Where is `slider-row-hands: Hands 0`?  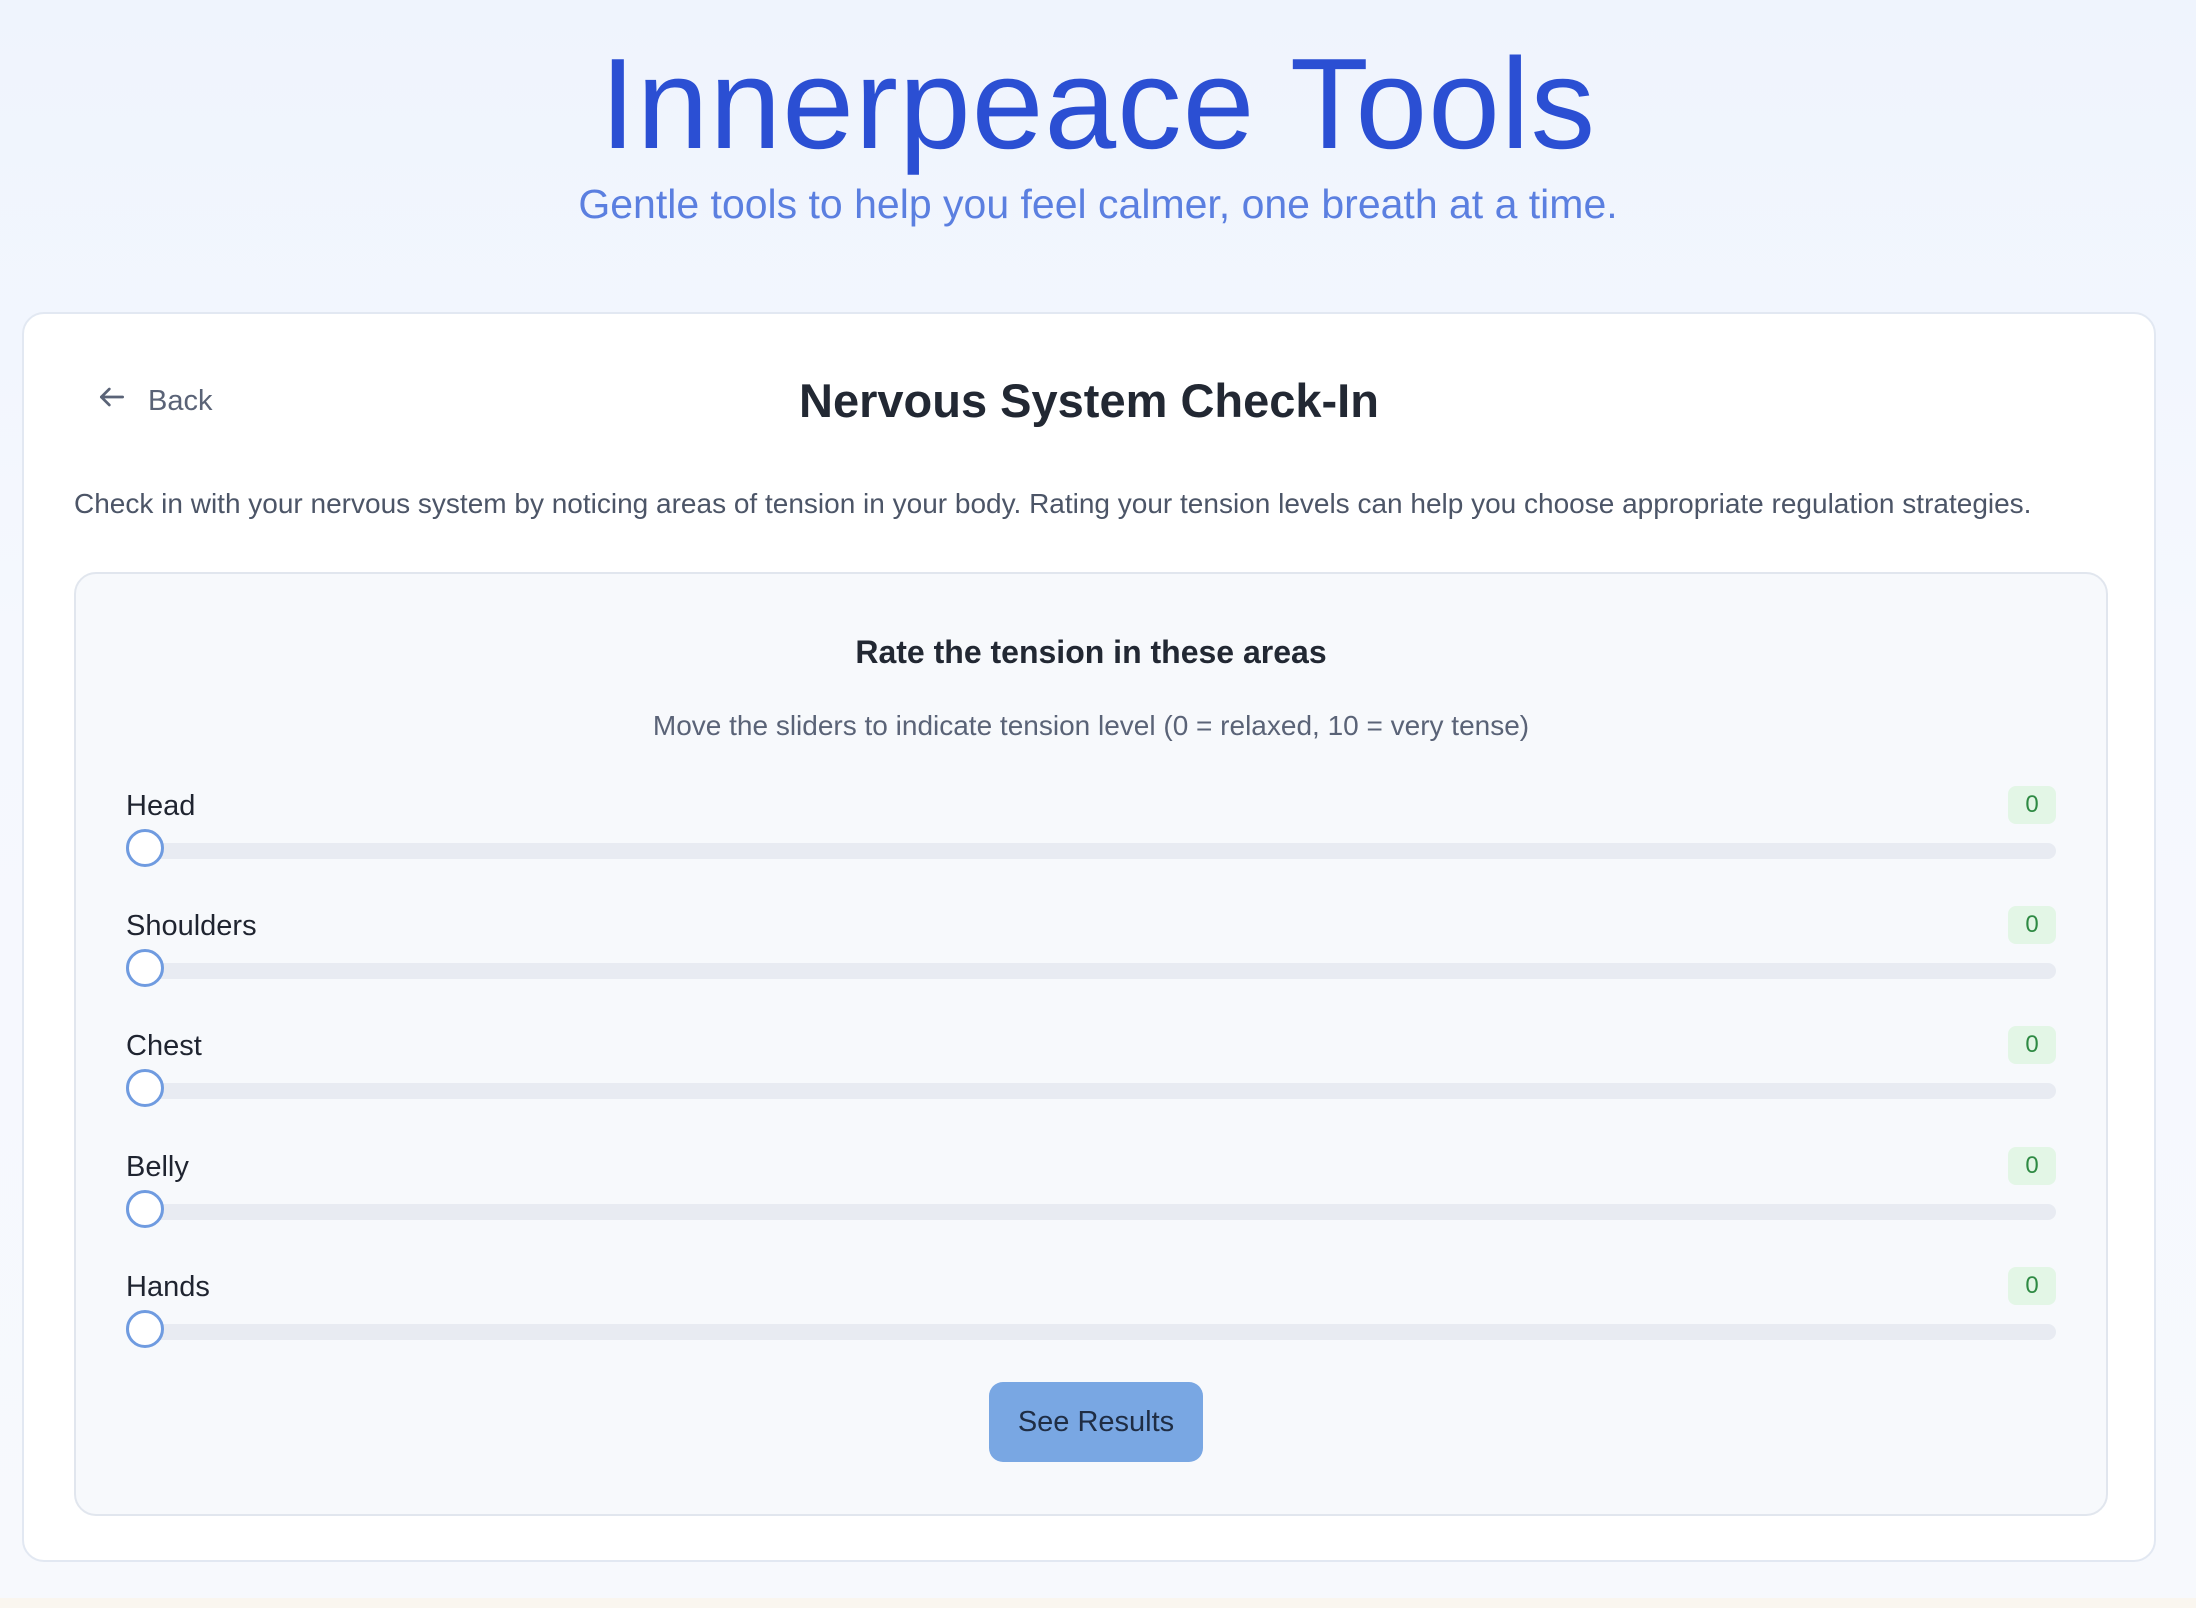
slider-row-hands: Hands 0 is located at coordinates (1091, 1313).